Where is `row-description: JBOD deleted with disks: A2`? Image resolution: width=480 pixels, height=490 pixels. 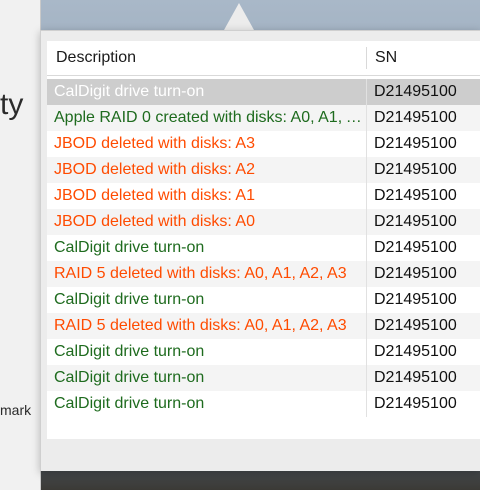 row-description: JBOD deleted with disks: A2 is located at coordinates (154, 169).